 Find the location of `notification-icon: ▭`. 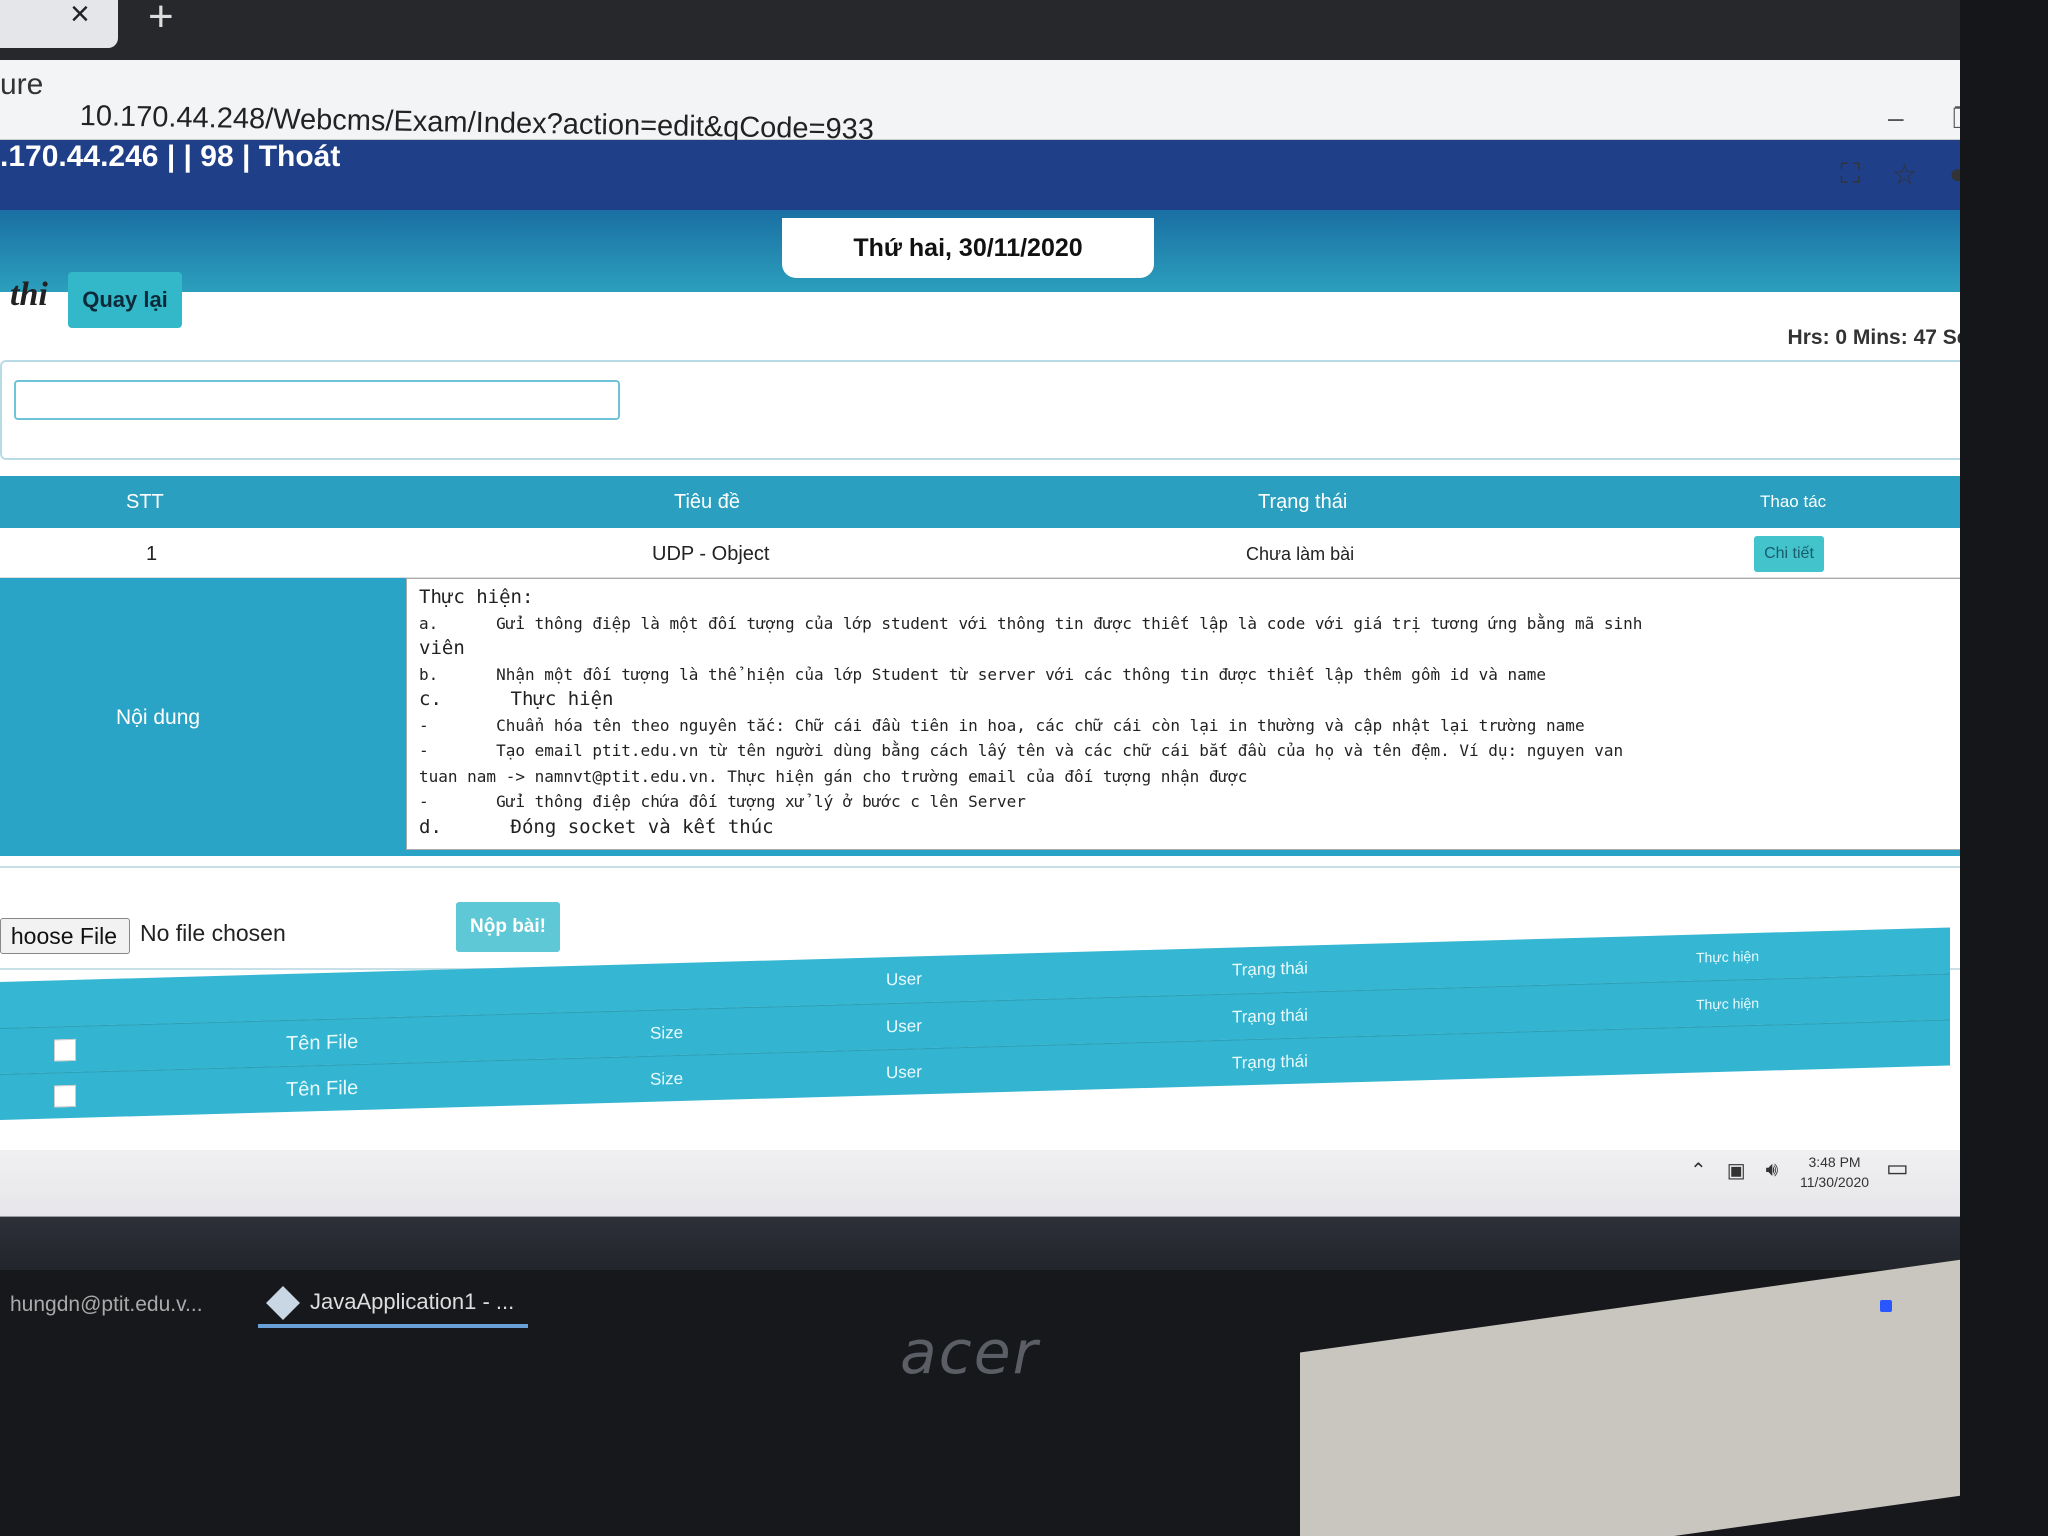

notification-icon: ▭ is located at coordinates (1897, 1168).